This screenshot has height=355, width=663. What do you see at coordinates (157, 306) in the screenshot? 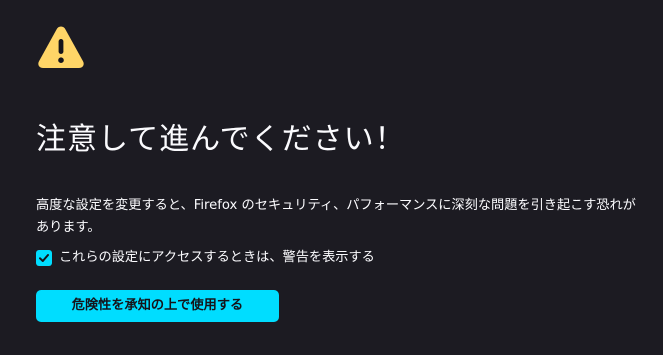
I see `accept-risk-button: 危険性を承知の上で使用する` at bounding box center [157, 306].